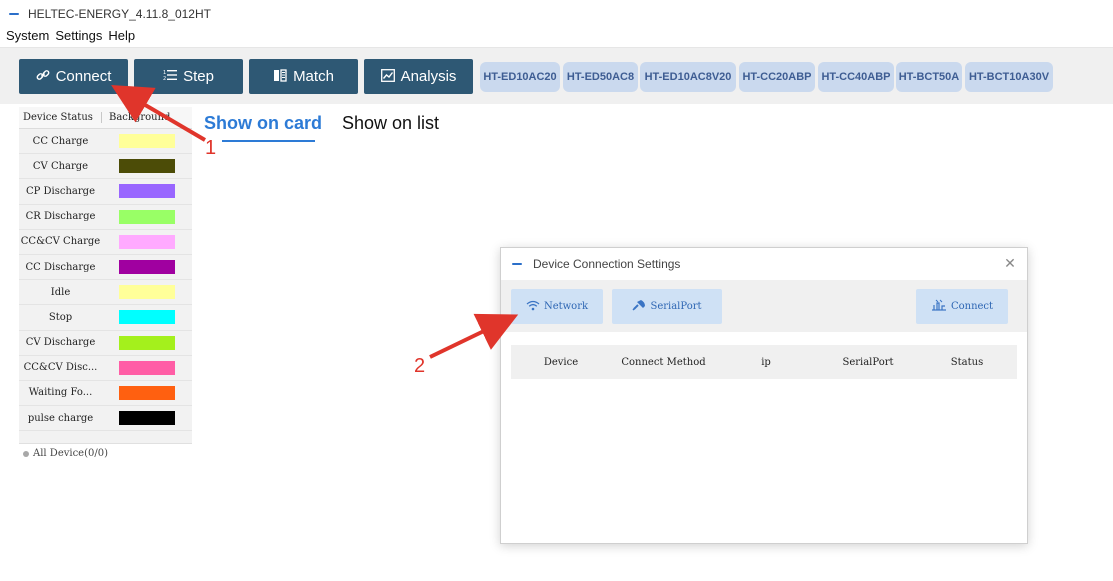 Image resolution: width=1113 pixels, height=581 pixels. Describe the element at coordinates (105, 167) in the screenshot. I see `status-row: CV Charge` at that location.